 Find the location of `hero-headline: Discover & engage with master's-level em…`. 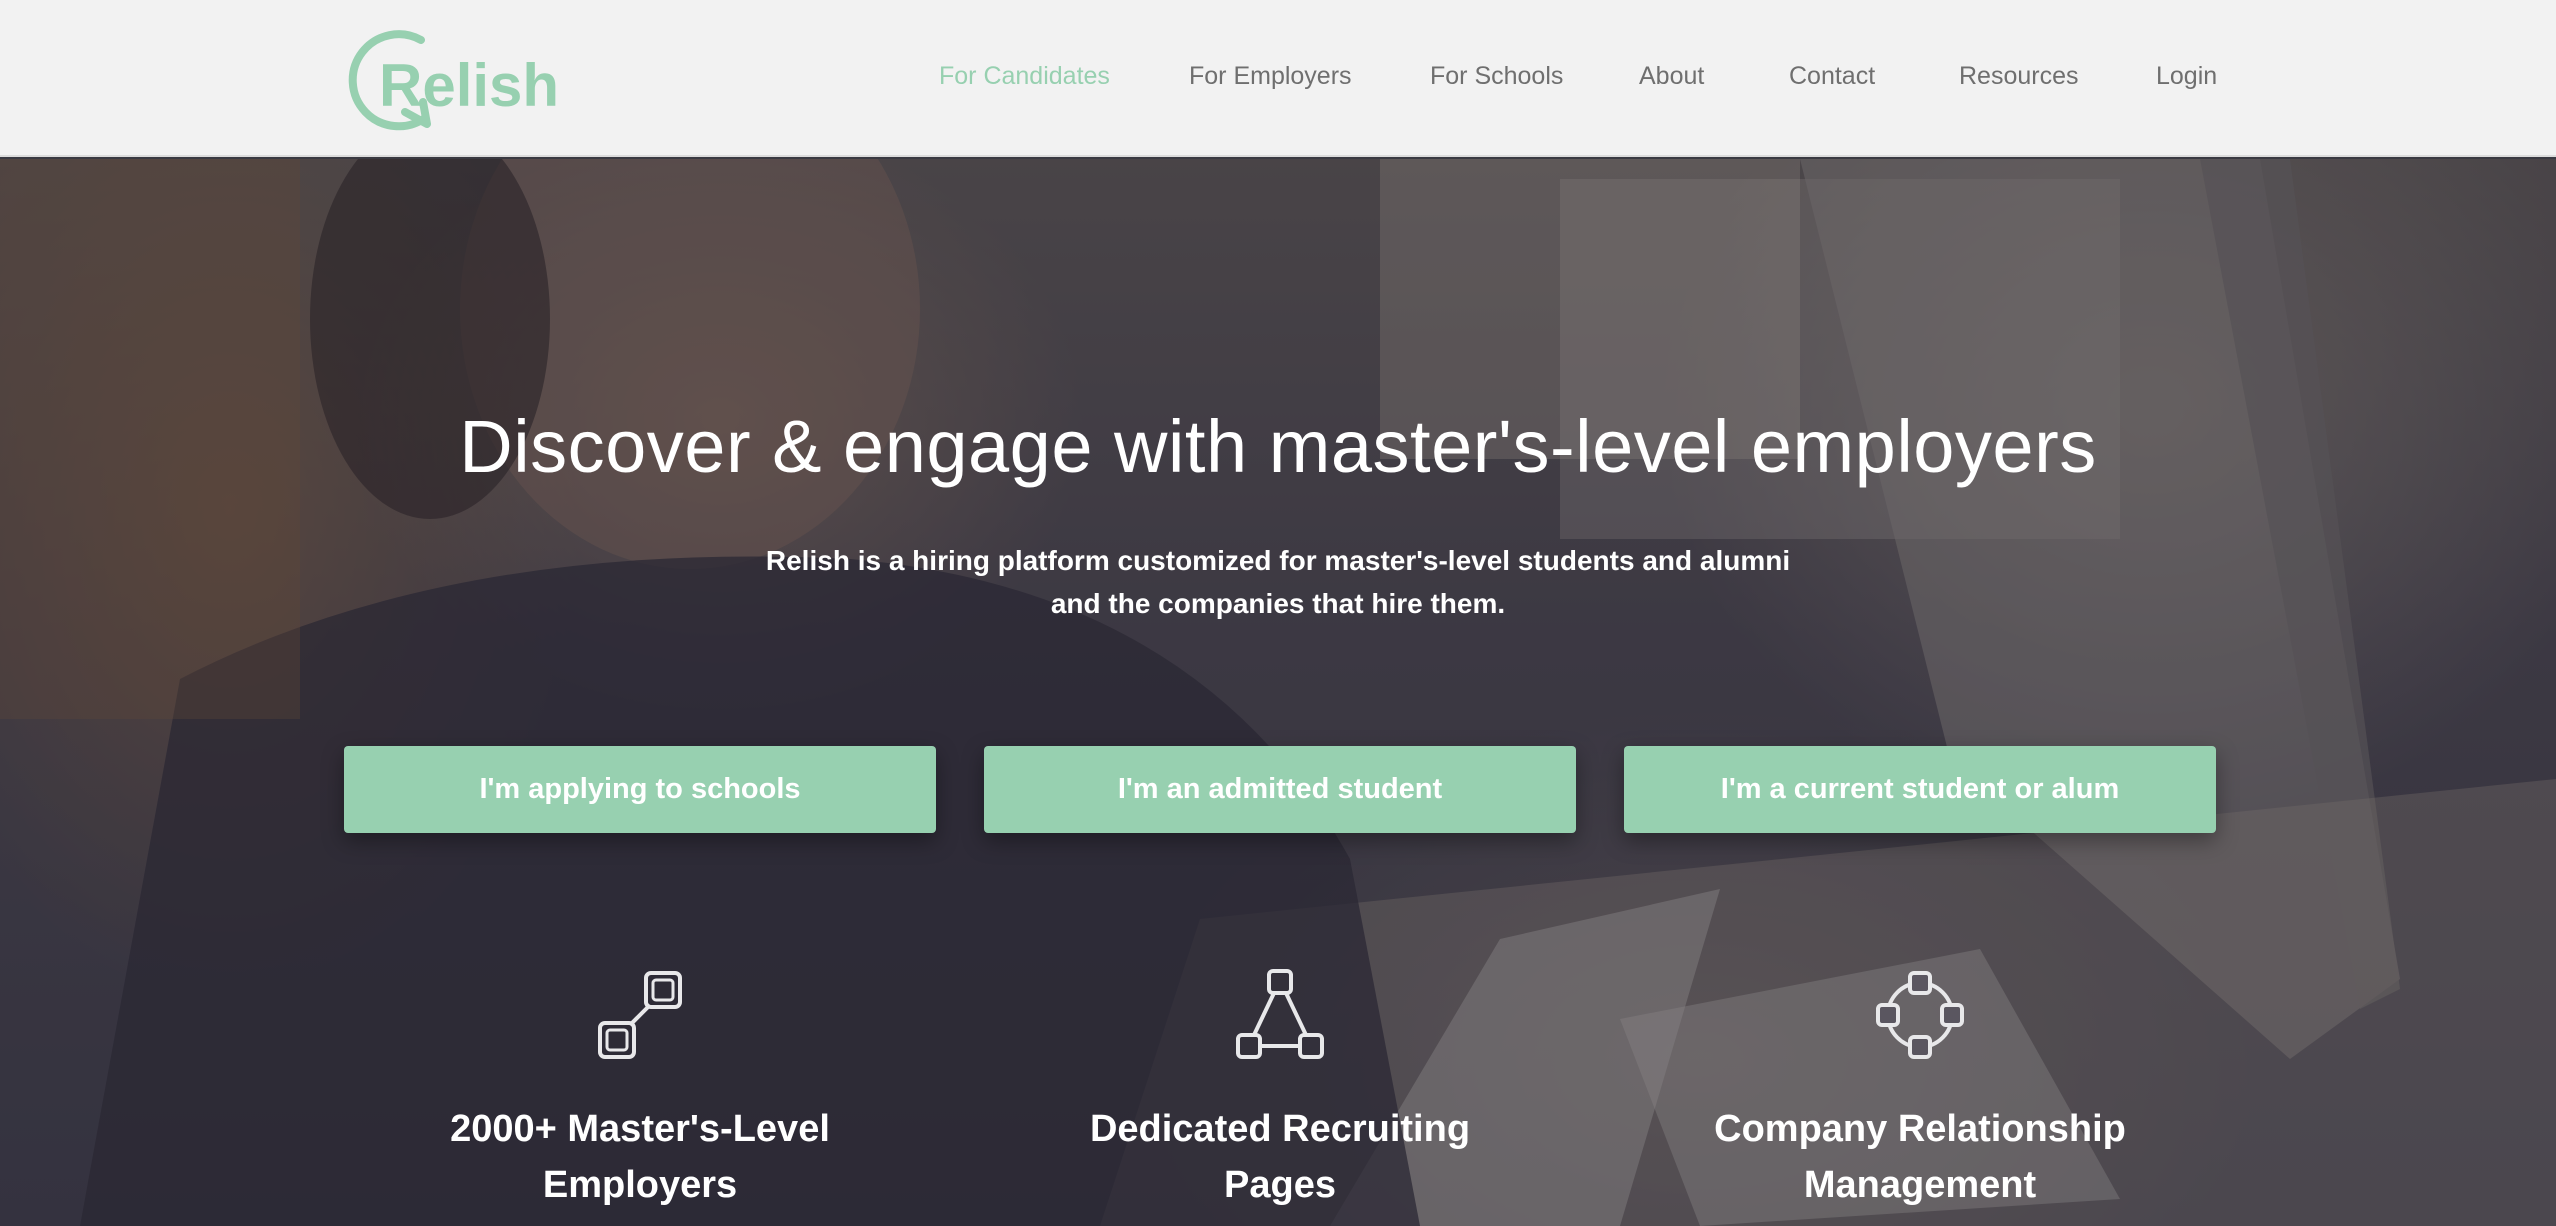

hero-headline: Discover & engage with master's-level em… is located at coordinates (1278, 446).